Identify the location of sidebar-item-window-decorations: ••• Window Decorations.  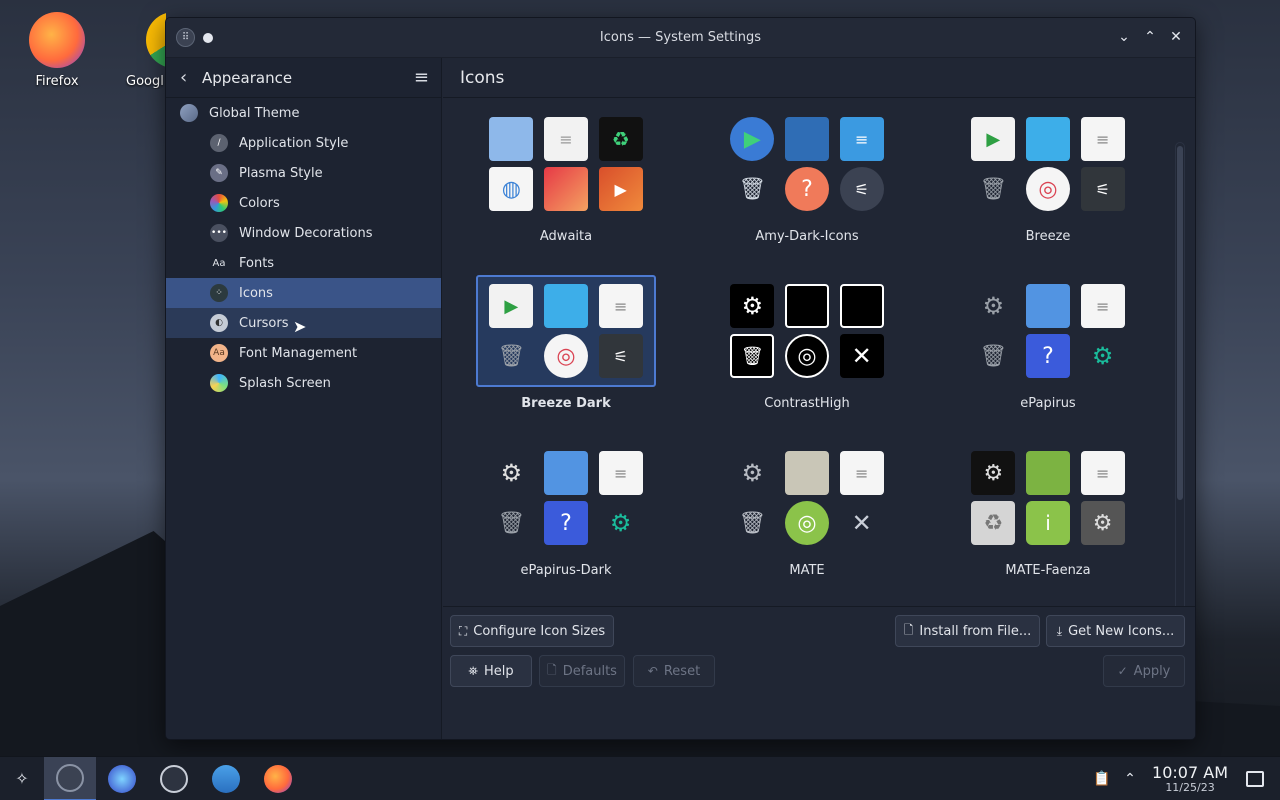
(303, 233).